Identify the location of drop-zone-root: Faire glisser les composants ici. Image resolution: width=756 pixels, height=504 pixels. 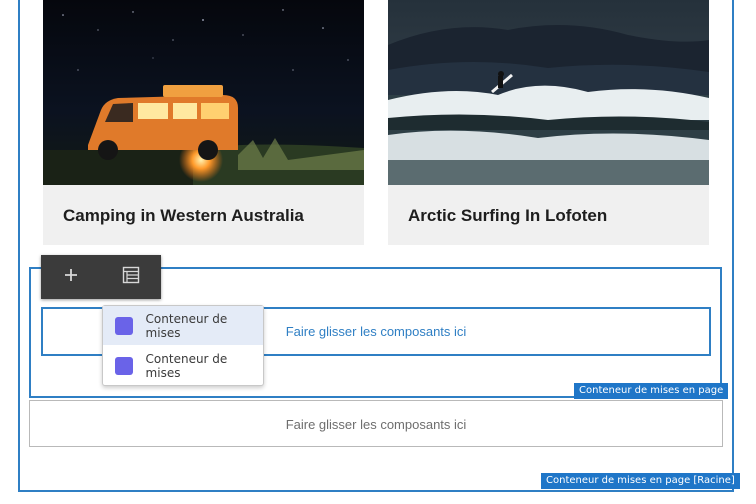
(376, 423).